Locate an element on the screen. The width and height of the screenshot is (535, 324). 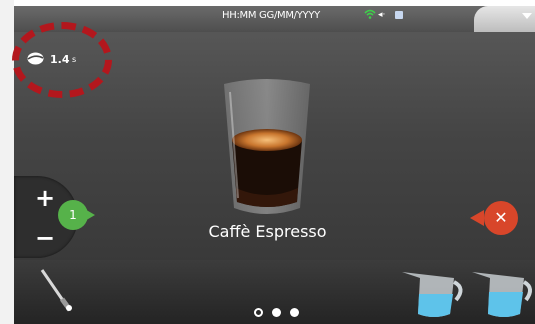
status-datetime: HH:MM GG/MM/YYYY is located at coordinates (271, 15).